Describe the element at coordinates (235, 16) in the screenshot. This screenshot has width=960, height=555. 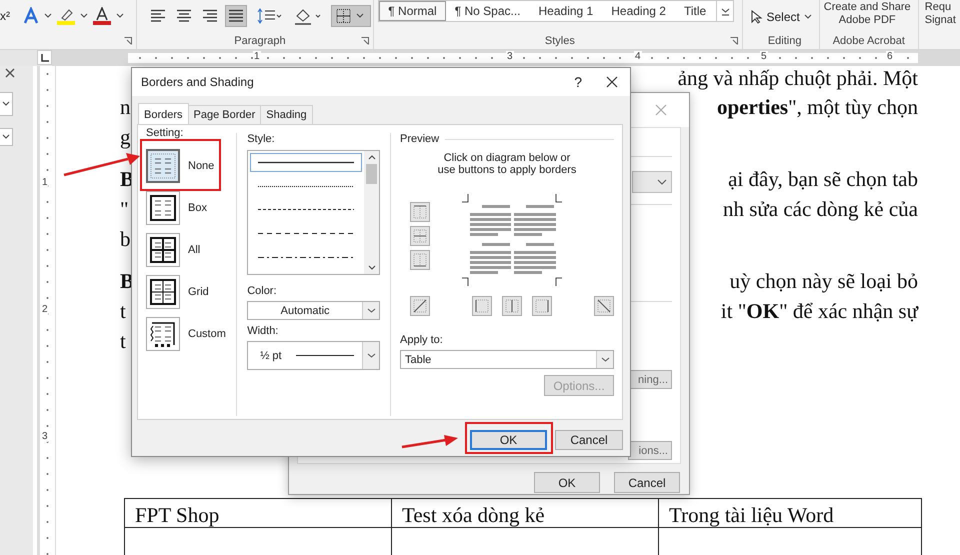
I see `justify-button` at that location.